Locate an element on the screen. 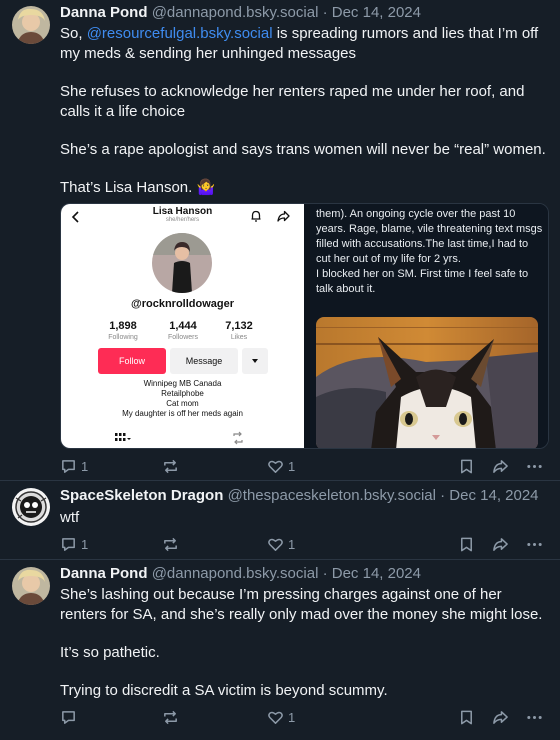 The height and width of the screenshot is (740, 560). likes-label: Likes is located at coordinates (239, 337).